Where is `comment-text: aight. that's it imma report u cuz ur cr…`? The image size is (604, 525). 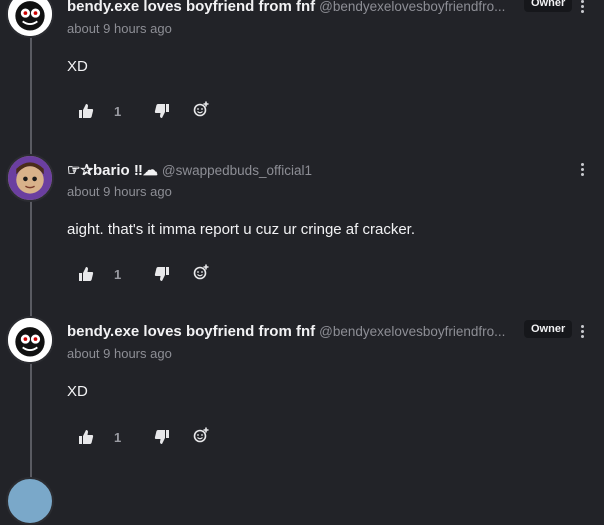
comment-text: aight. that's it imma report u cuz ur cr… is located at coordinates (241, 229).